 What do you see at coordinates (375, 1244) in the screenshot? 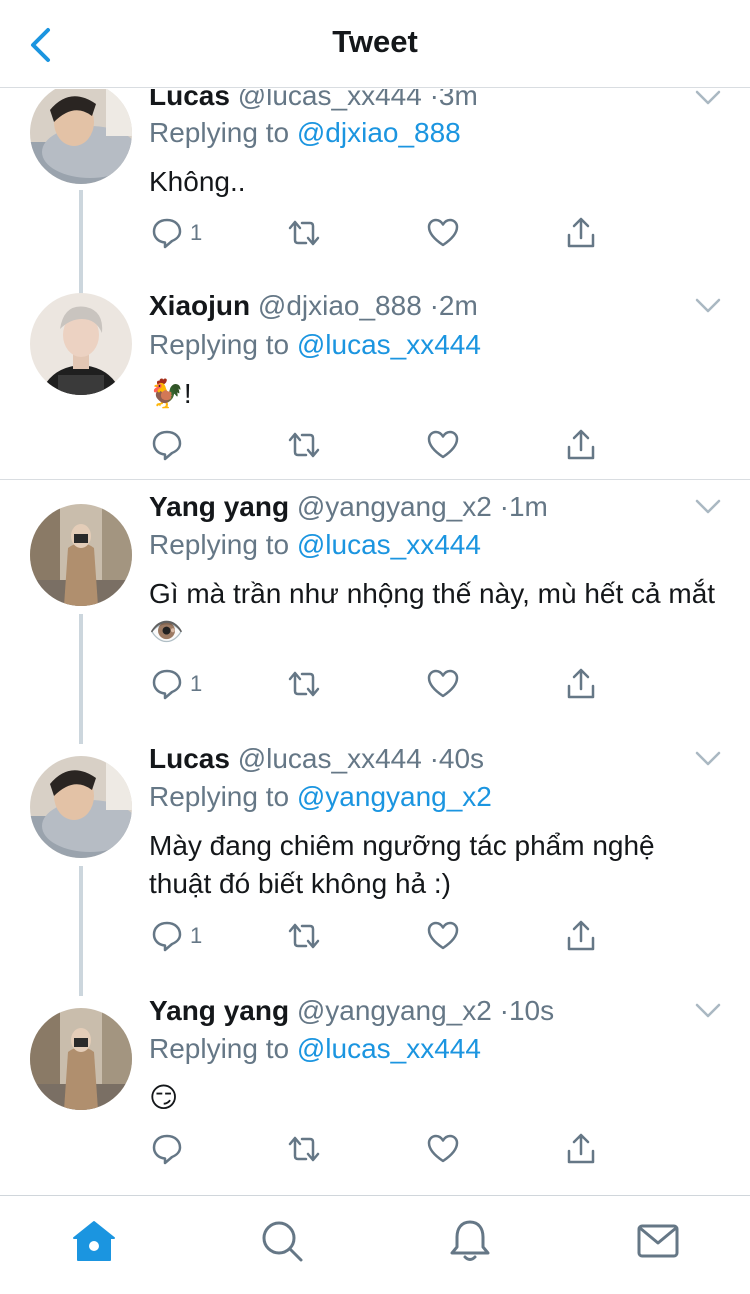
I see `tab-bar` at bounding box center [375, 1244].